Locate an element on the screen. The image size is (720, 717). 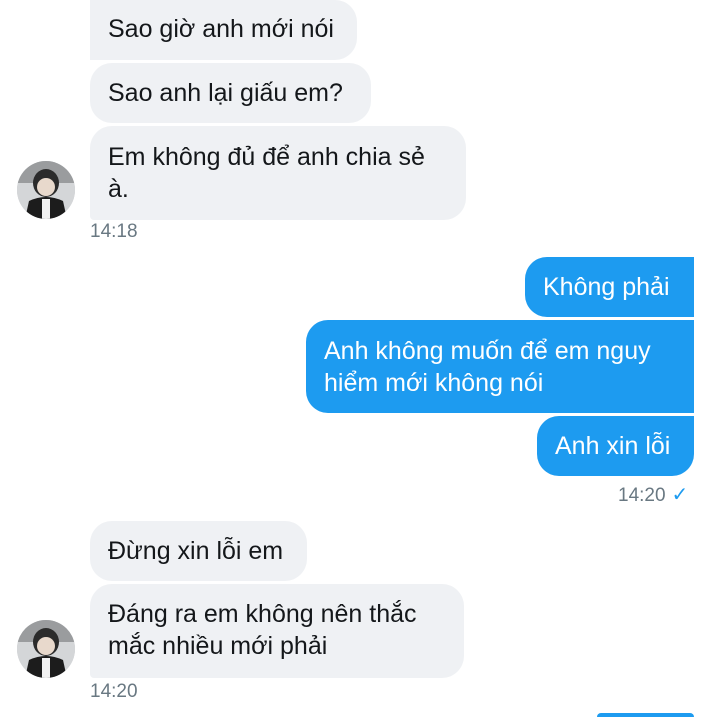
outgoing-message: Không phải is located at coordinates (609, 287).